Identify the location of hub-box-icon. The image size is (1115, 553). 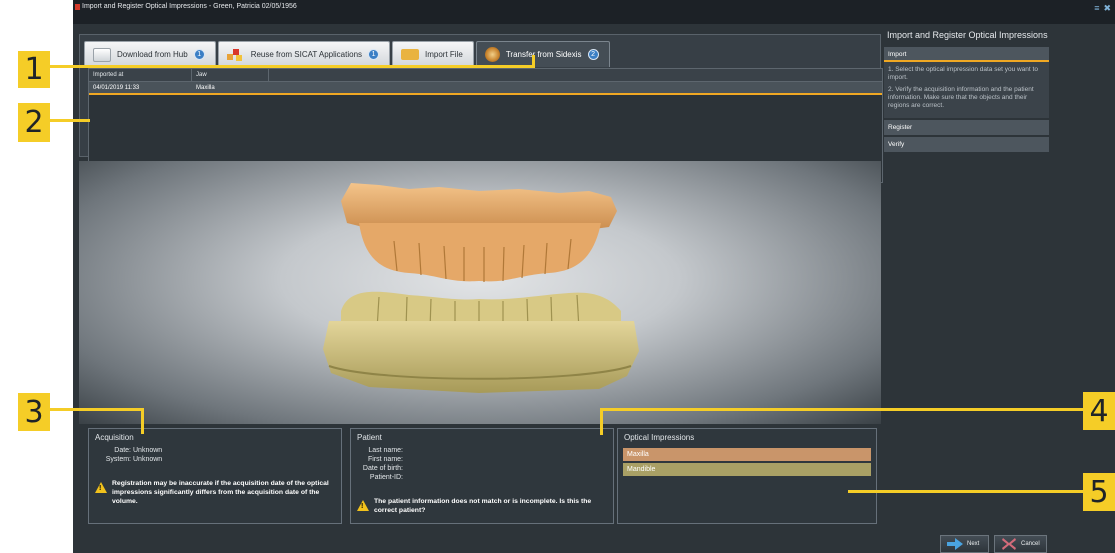
(102, 54).